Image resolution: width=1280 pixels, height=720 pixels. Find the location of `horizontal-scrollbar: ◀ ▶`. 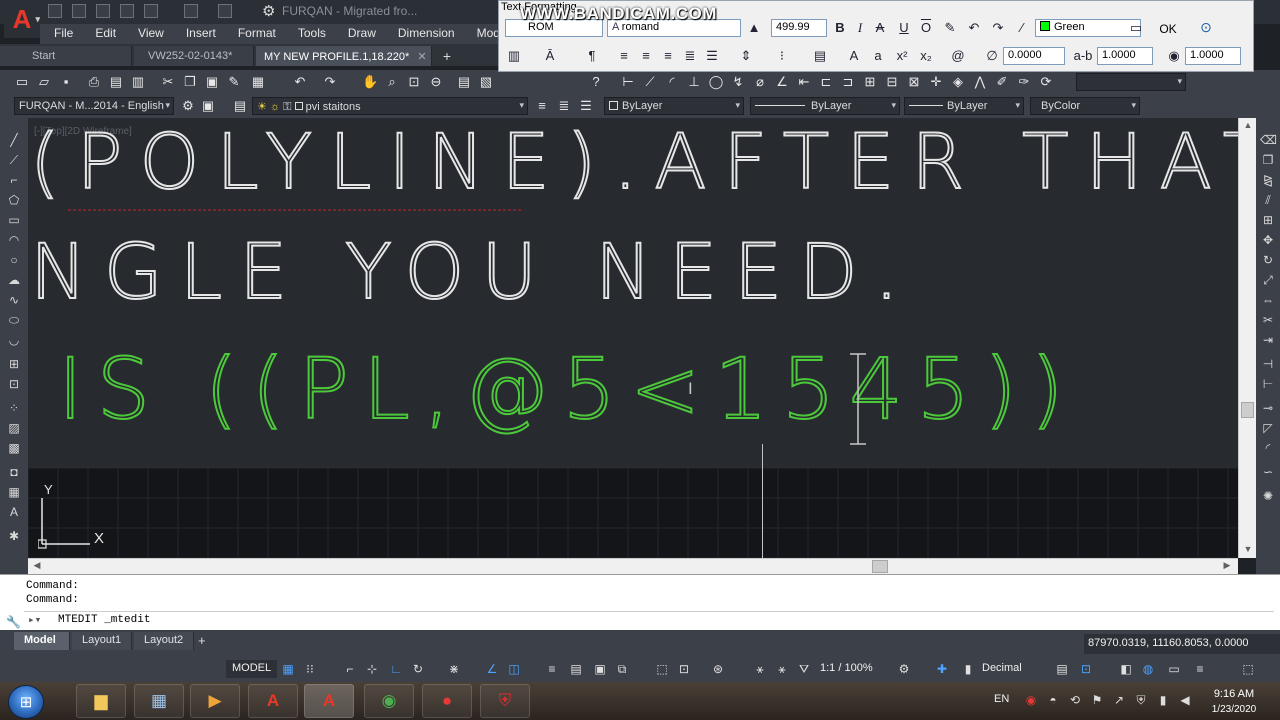

horizontal-scrollbar: ◀ ▶ is located at coordinates (633, 566).